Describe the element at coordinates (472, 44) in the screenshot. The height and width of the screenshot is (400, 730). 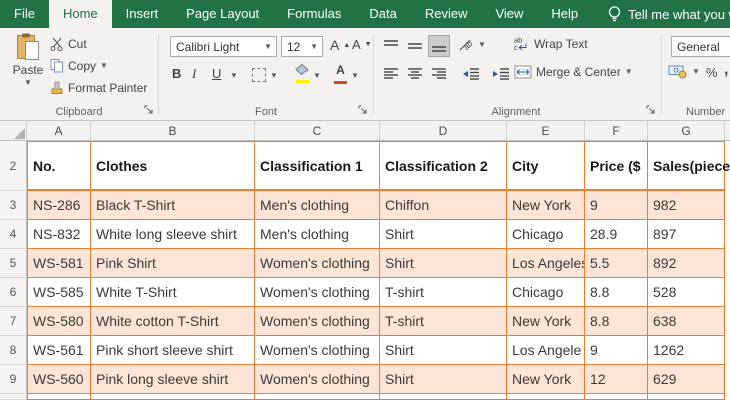
I see `orientation-button: ab ▼` at that location.